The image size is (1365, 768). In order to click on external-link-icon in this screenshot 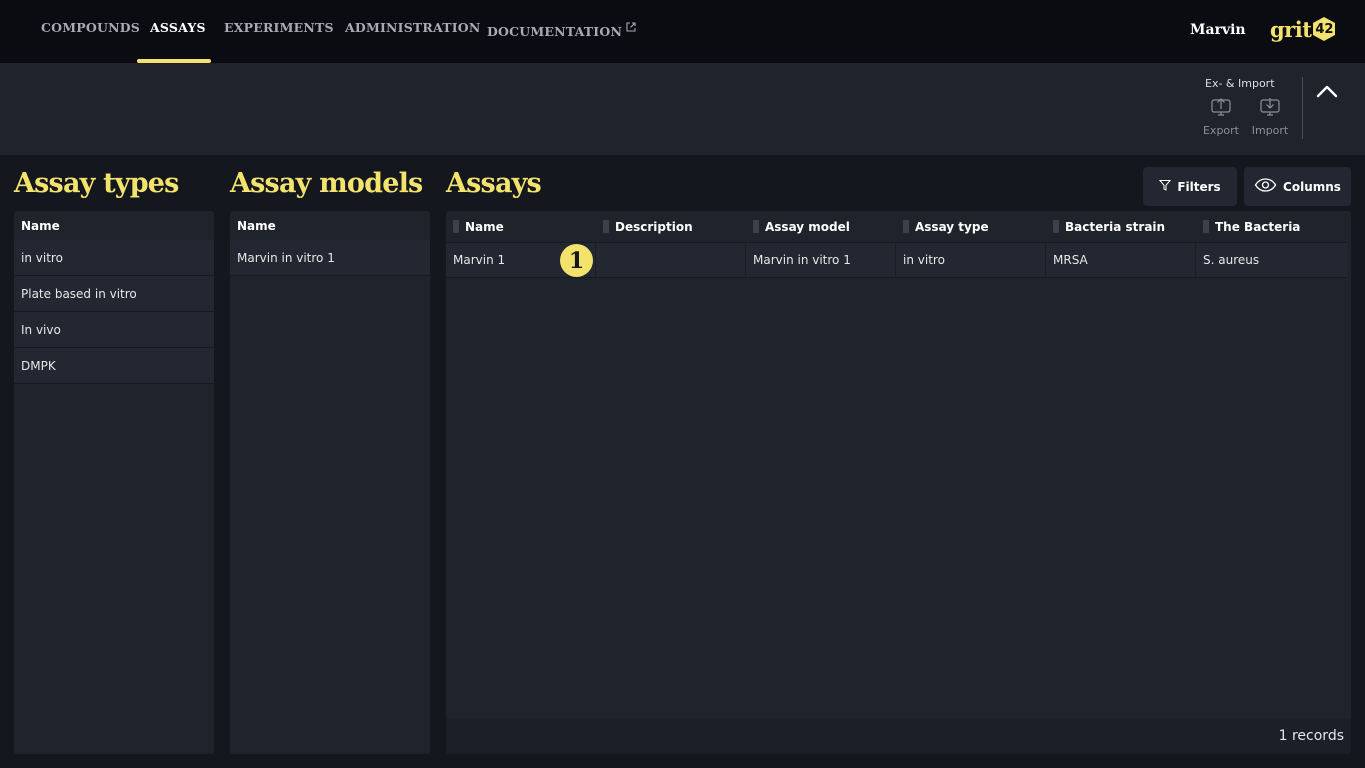, I will do `click(631, 27)`.